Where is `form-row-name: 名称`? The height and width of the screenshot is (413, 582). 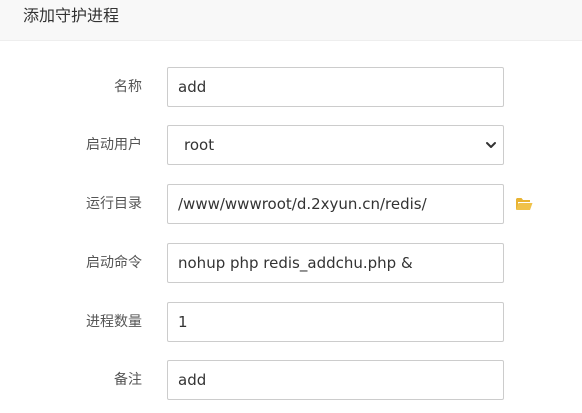
form-row-name: 名称 is located at coordinates (291, 87).